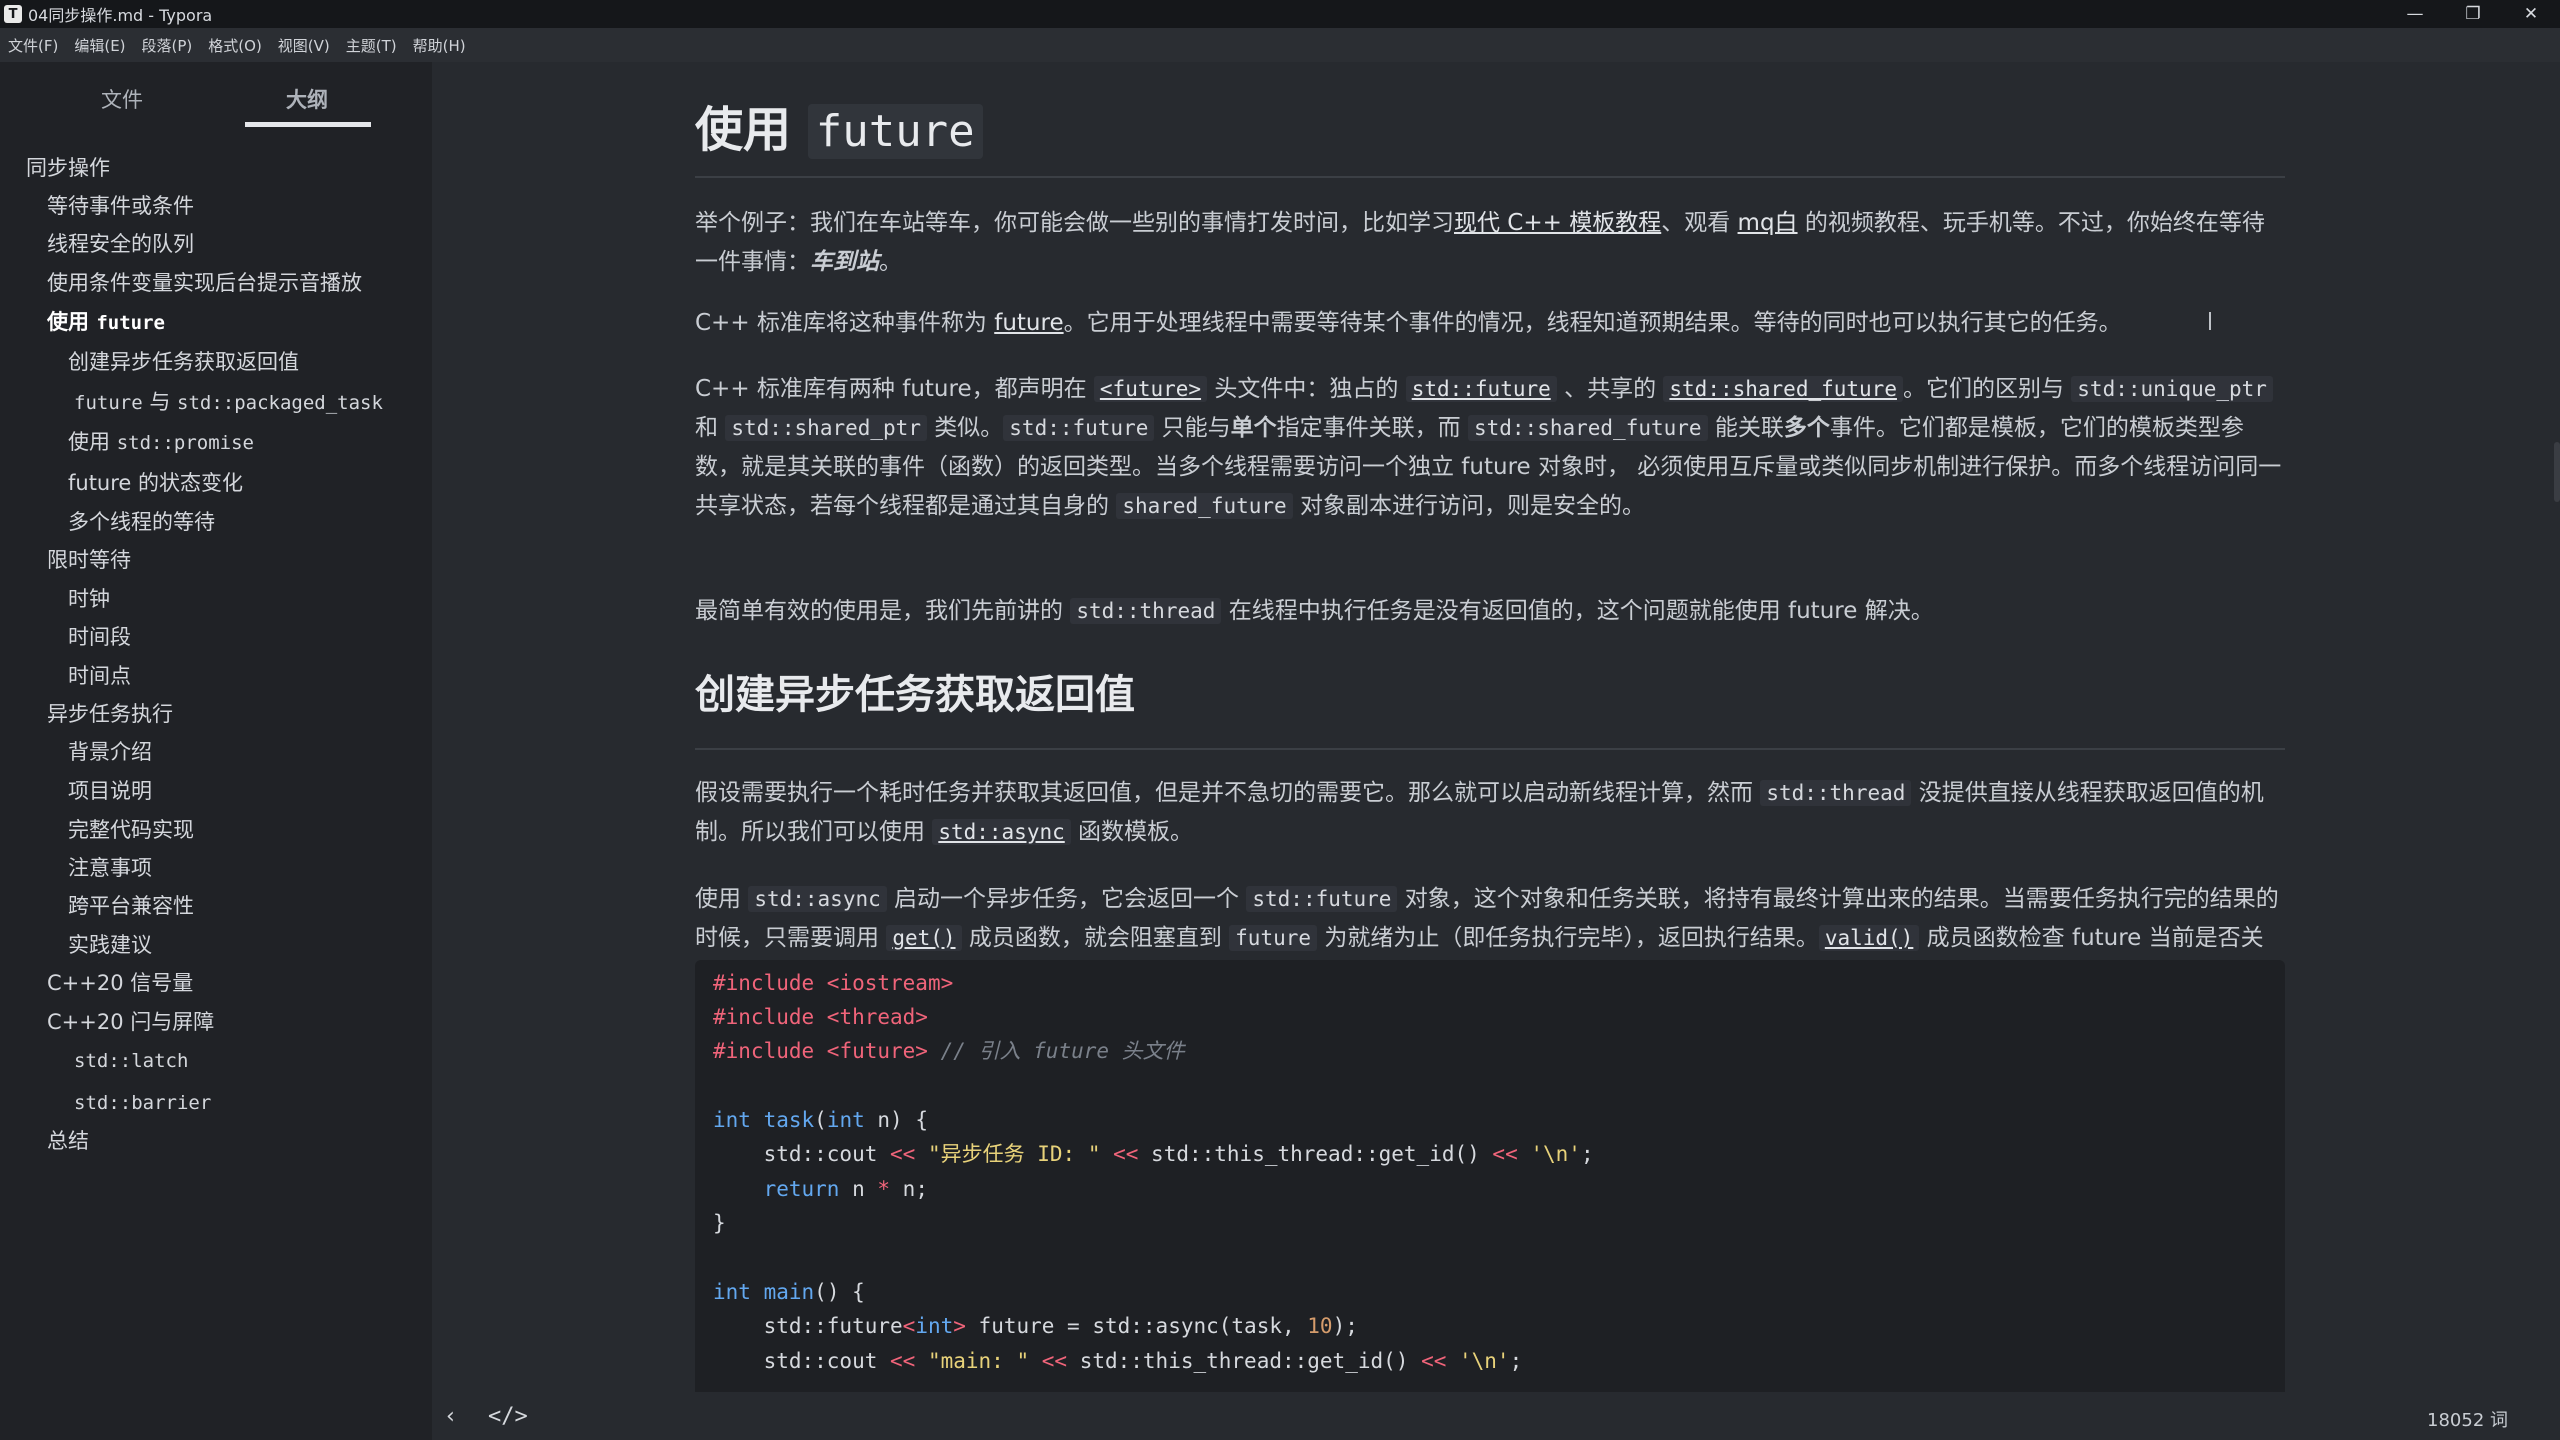  Describe the element at coordinates (877, 1017) in the screenshot. I see `code-token: <thread>` at that location.